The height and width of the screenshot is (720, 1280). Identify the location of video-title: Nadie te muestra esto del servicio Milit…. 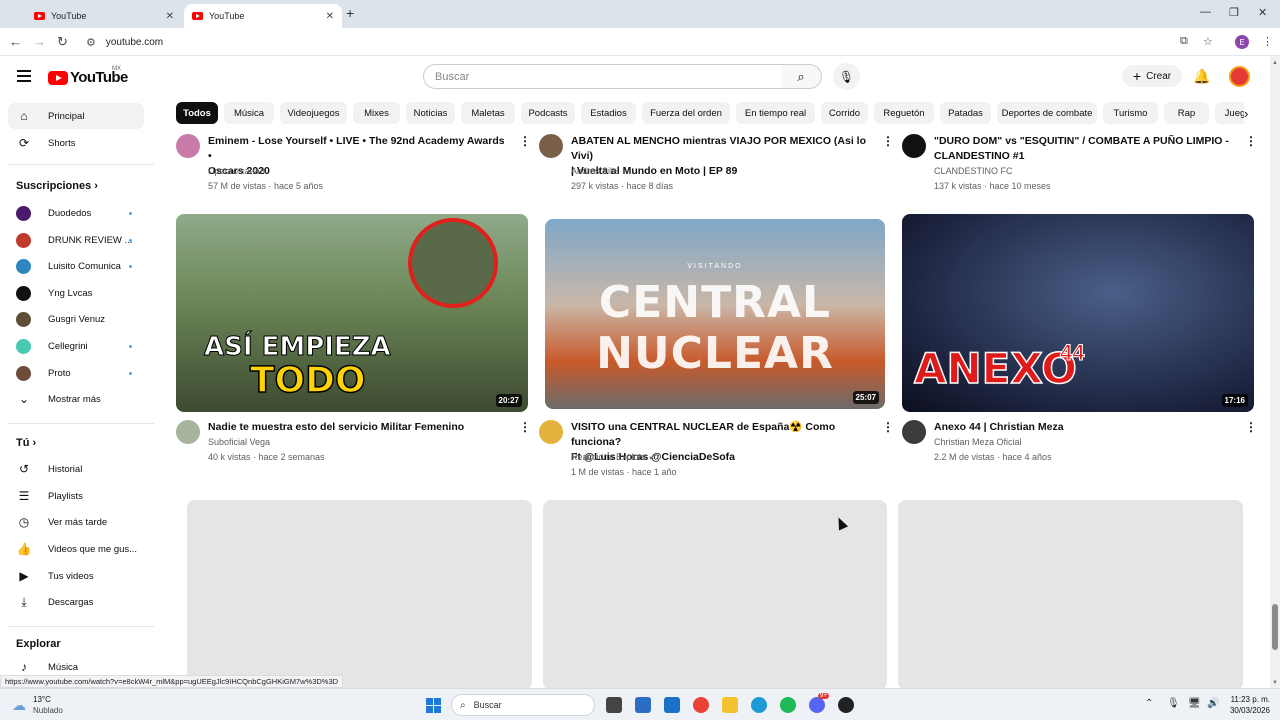
(358, 427).